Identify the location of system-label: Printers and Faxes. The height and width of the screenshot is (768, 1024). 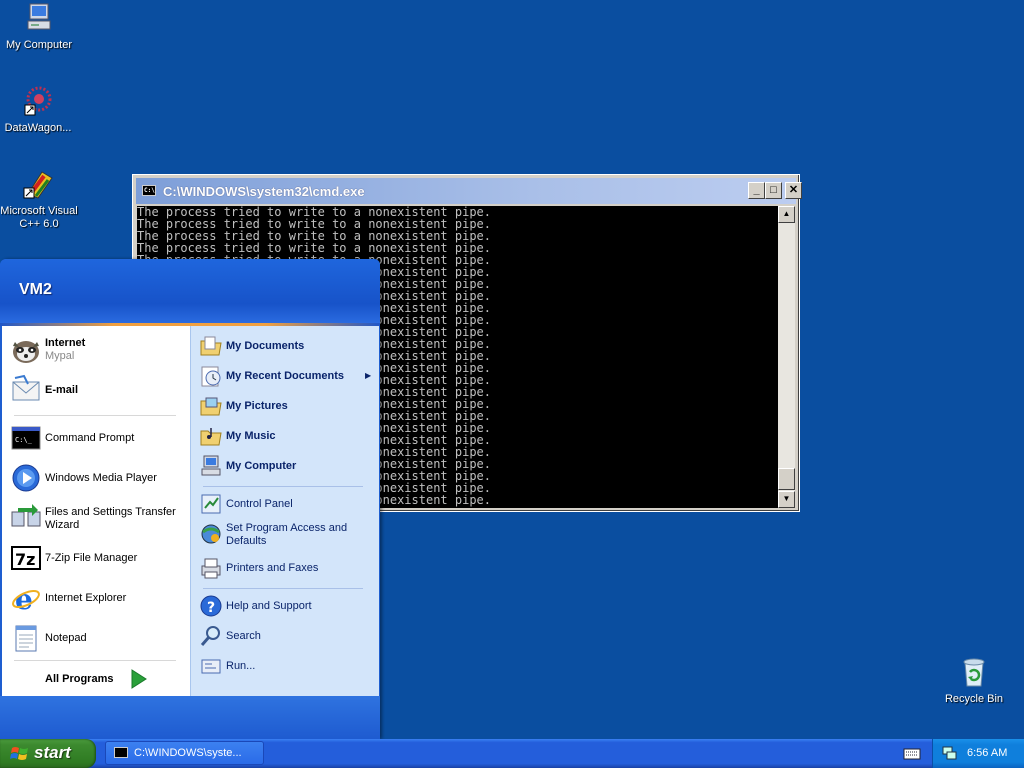
(272, 568).